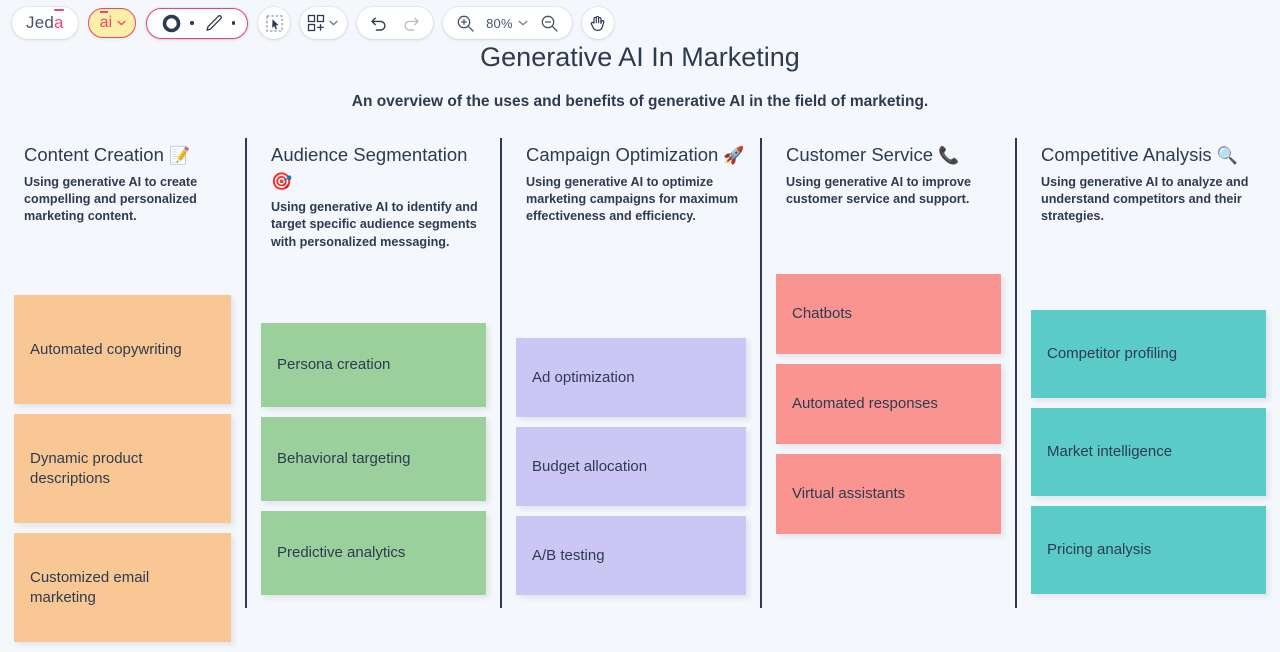 Image resolution: width=1280 pixels, height=652 pixels. What do you see at coordinates (597, 23) in the screenshot?
I see `hand-icon` at bounding box center [597, 23].